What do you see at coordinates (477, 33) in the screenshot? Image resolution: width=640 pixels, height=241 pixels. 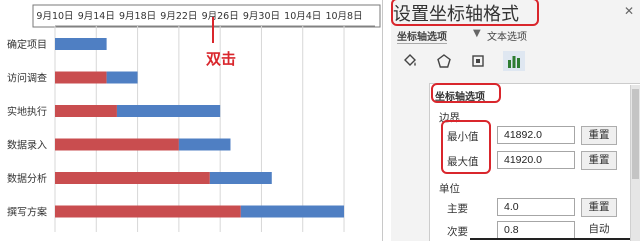 I see `chevron-down-icon: ▼` at bounding box center [477, 33].